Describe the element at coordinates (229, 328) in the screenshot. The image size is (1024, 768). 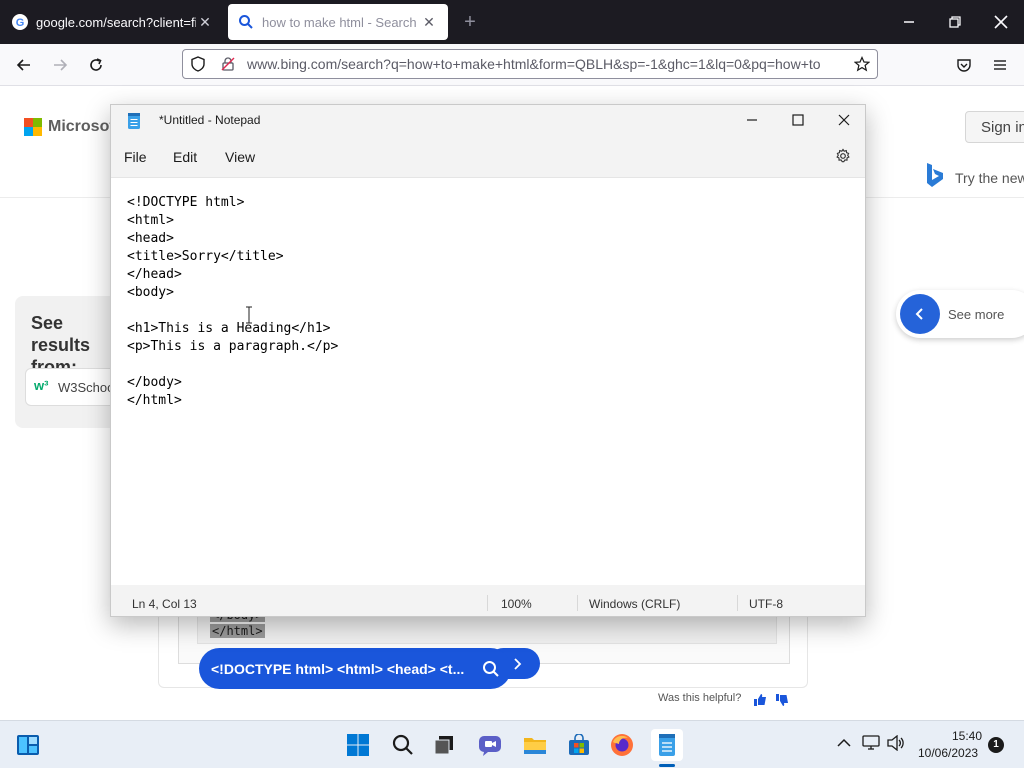
I see `text-line: <h1>This is a Heading</h1>` at that location.